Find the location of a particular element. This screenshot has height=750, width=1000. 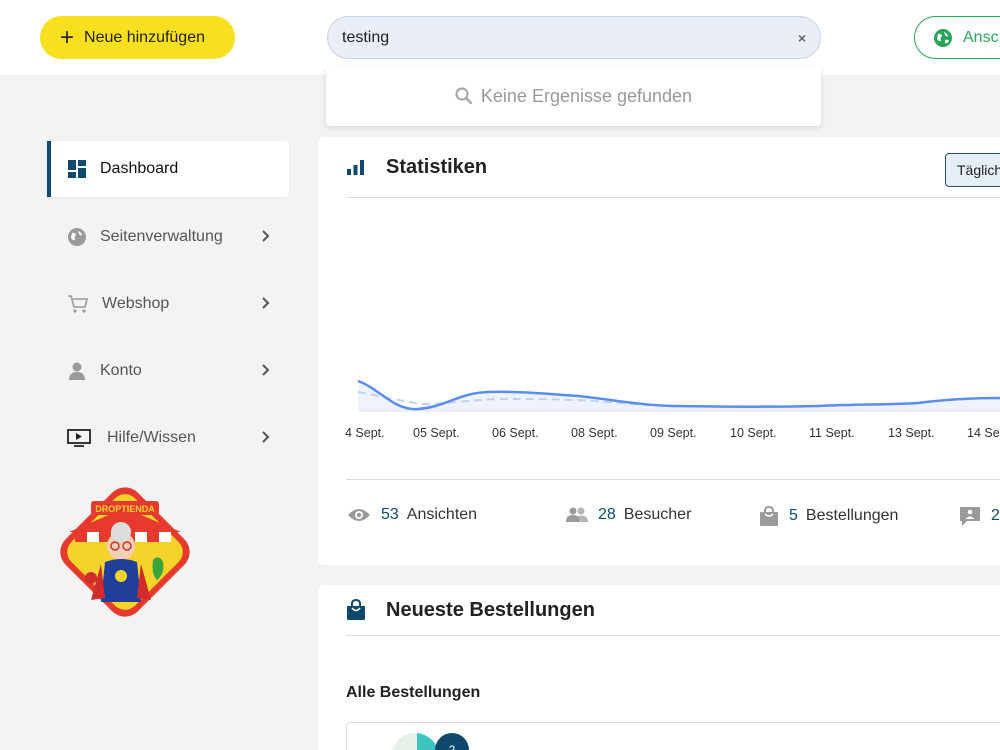

add-new-label: Neue hinzufügen is located at coordinates (144, 37).